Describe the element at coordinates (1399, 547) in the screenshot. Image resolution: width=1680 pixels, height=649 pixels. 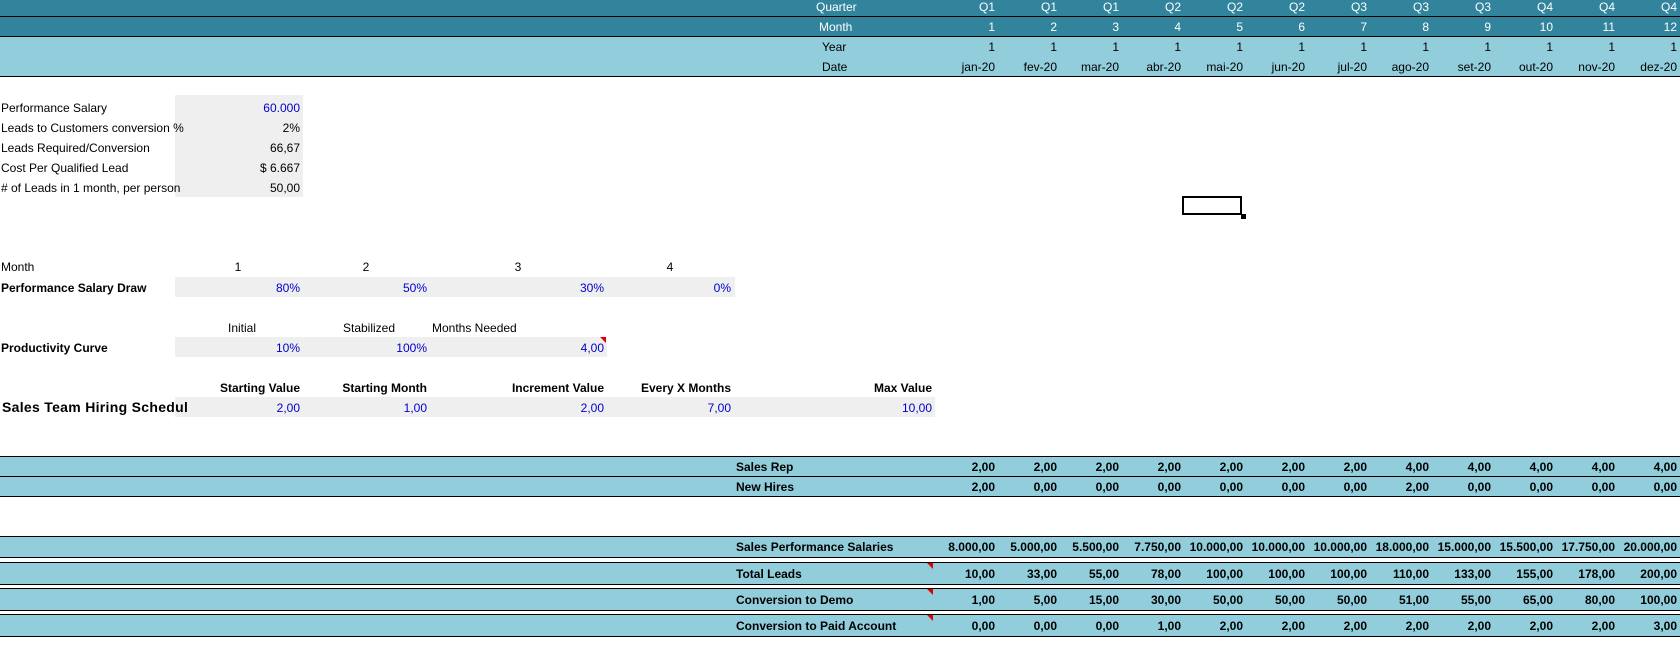
I see `calc-cell: 18.000,00` at that location.